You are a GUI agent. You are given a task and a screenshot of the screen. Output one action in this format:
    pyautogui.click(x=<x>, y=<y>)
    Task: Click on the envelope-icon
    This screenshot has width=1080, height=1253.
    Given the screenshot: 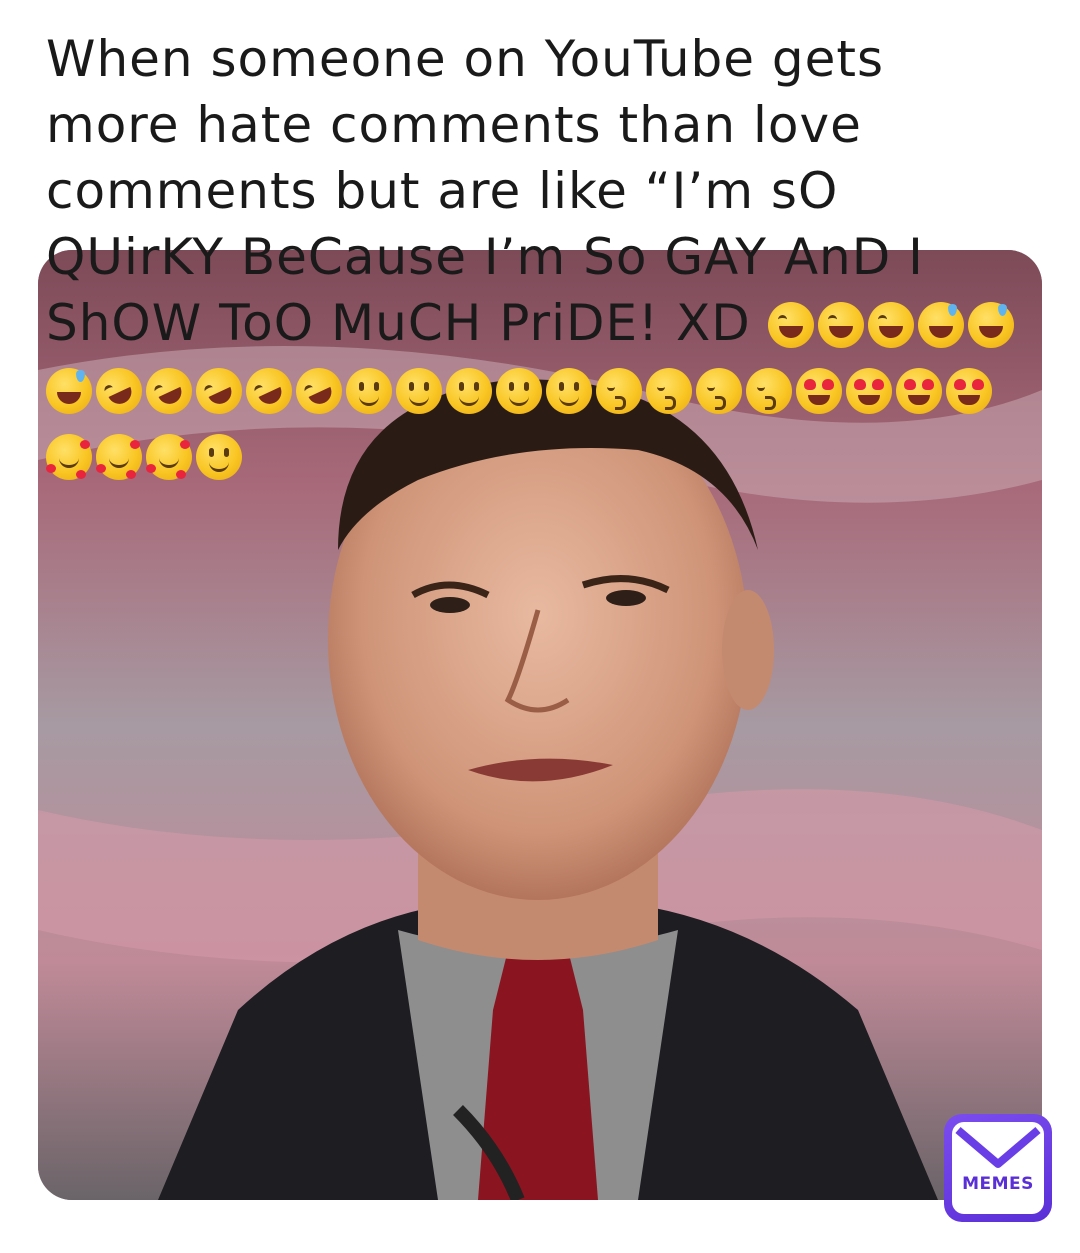 What is the action you would take?
    pyautogui.click(x=998, y=1147)
    